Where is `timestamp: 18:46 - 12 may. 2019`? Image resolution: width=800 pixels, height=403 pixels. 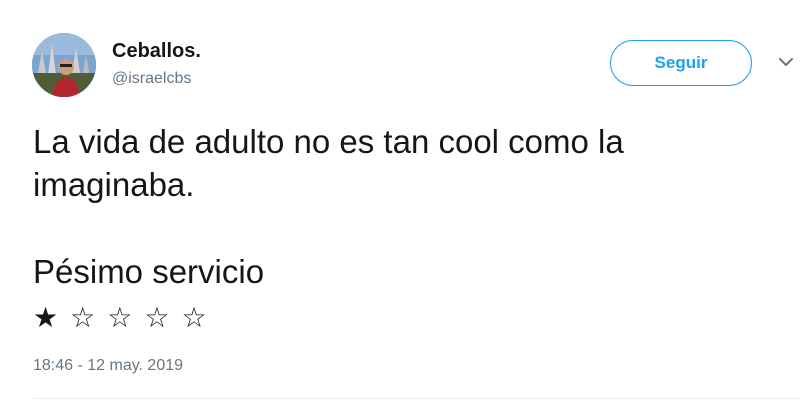 timestamp: 18:46 - 12 may. 2019 is located at coordinates (108, 366).